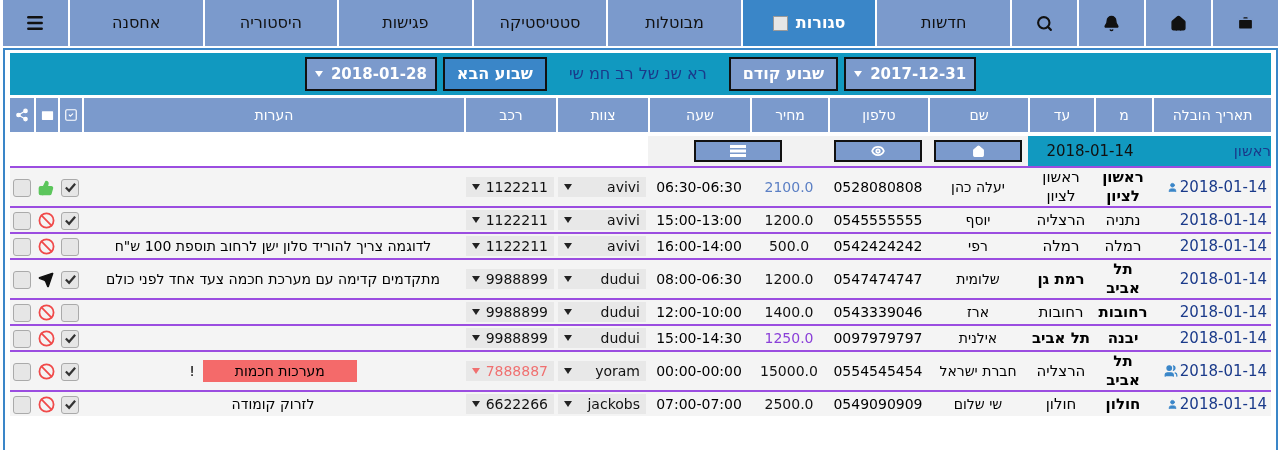 Image resolution: width=1281 pixels, height=450 pixels. What do you see at coordinates (271, 23) in the screenshot?
I see `nav-tab: היסטוריה` at bounding box center [271, 23].